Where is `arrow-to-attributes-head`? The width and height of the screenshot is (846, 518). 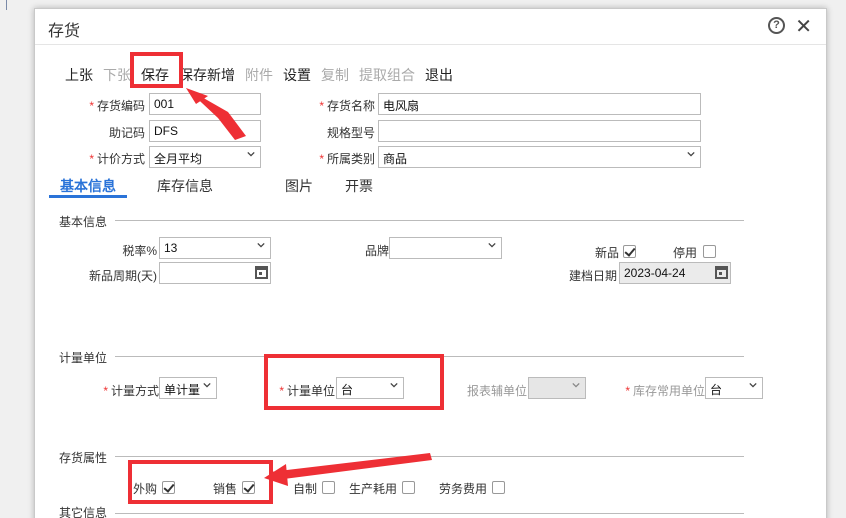 arrow-to-attributes-head is located at coordinates (276, 475).